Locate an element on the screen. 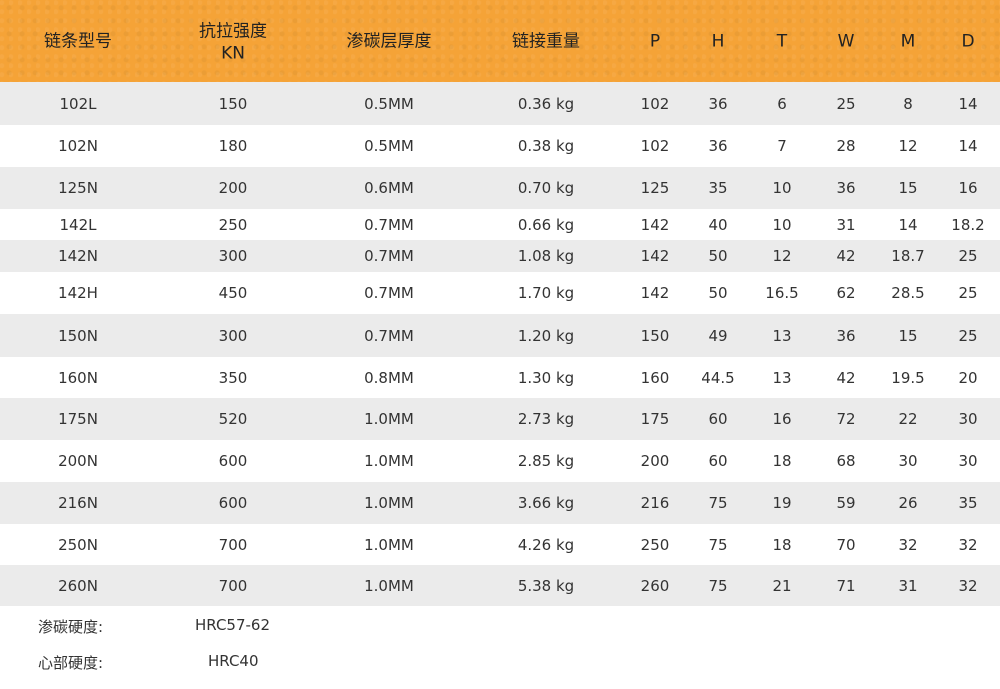 Image resolution: width=1000 pixels, height=689 pixels. cell-case-depth: 0.7MM is located at coordinates (389, 224).